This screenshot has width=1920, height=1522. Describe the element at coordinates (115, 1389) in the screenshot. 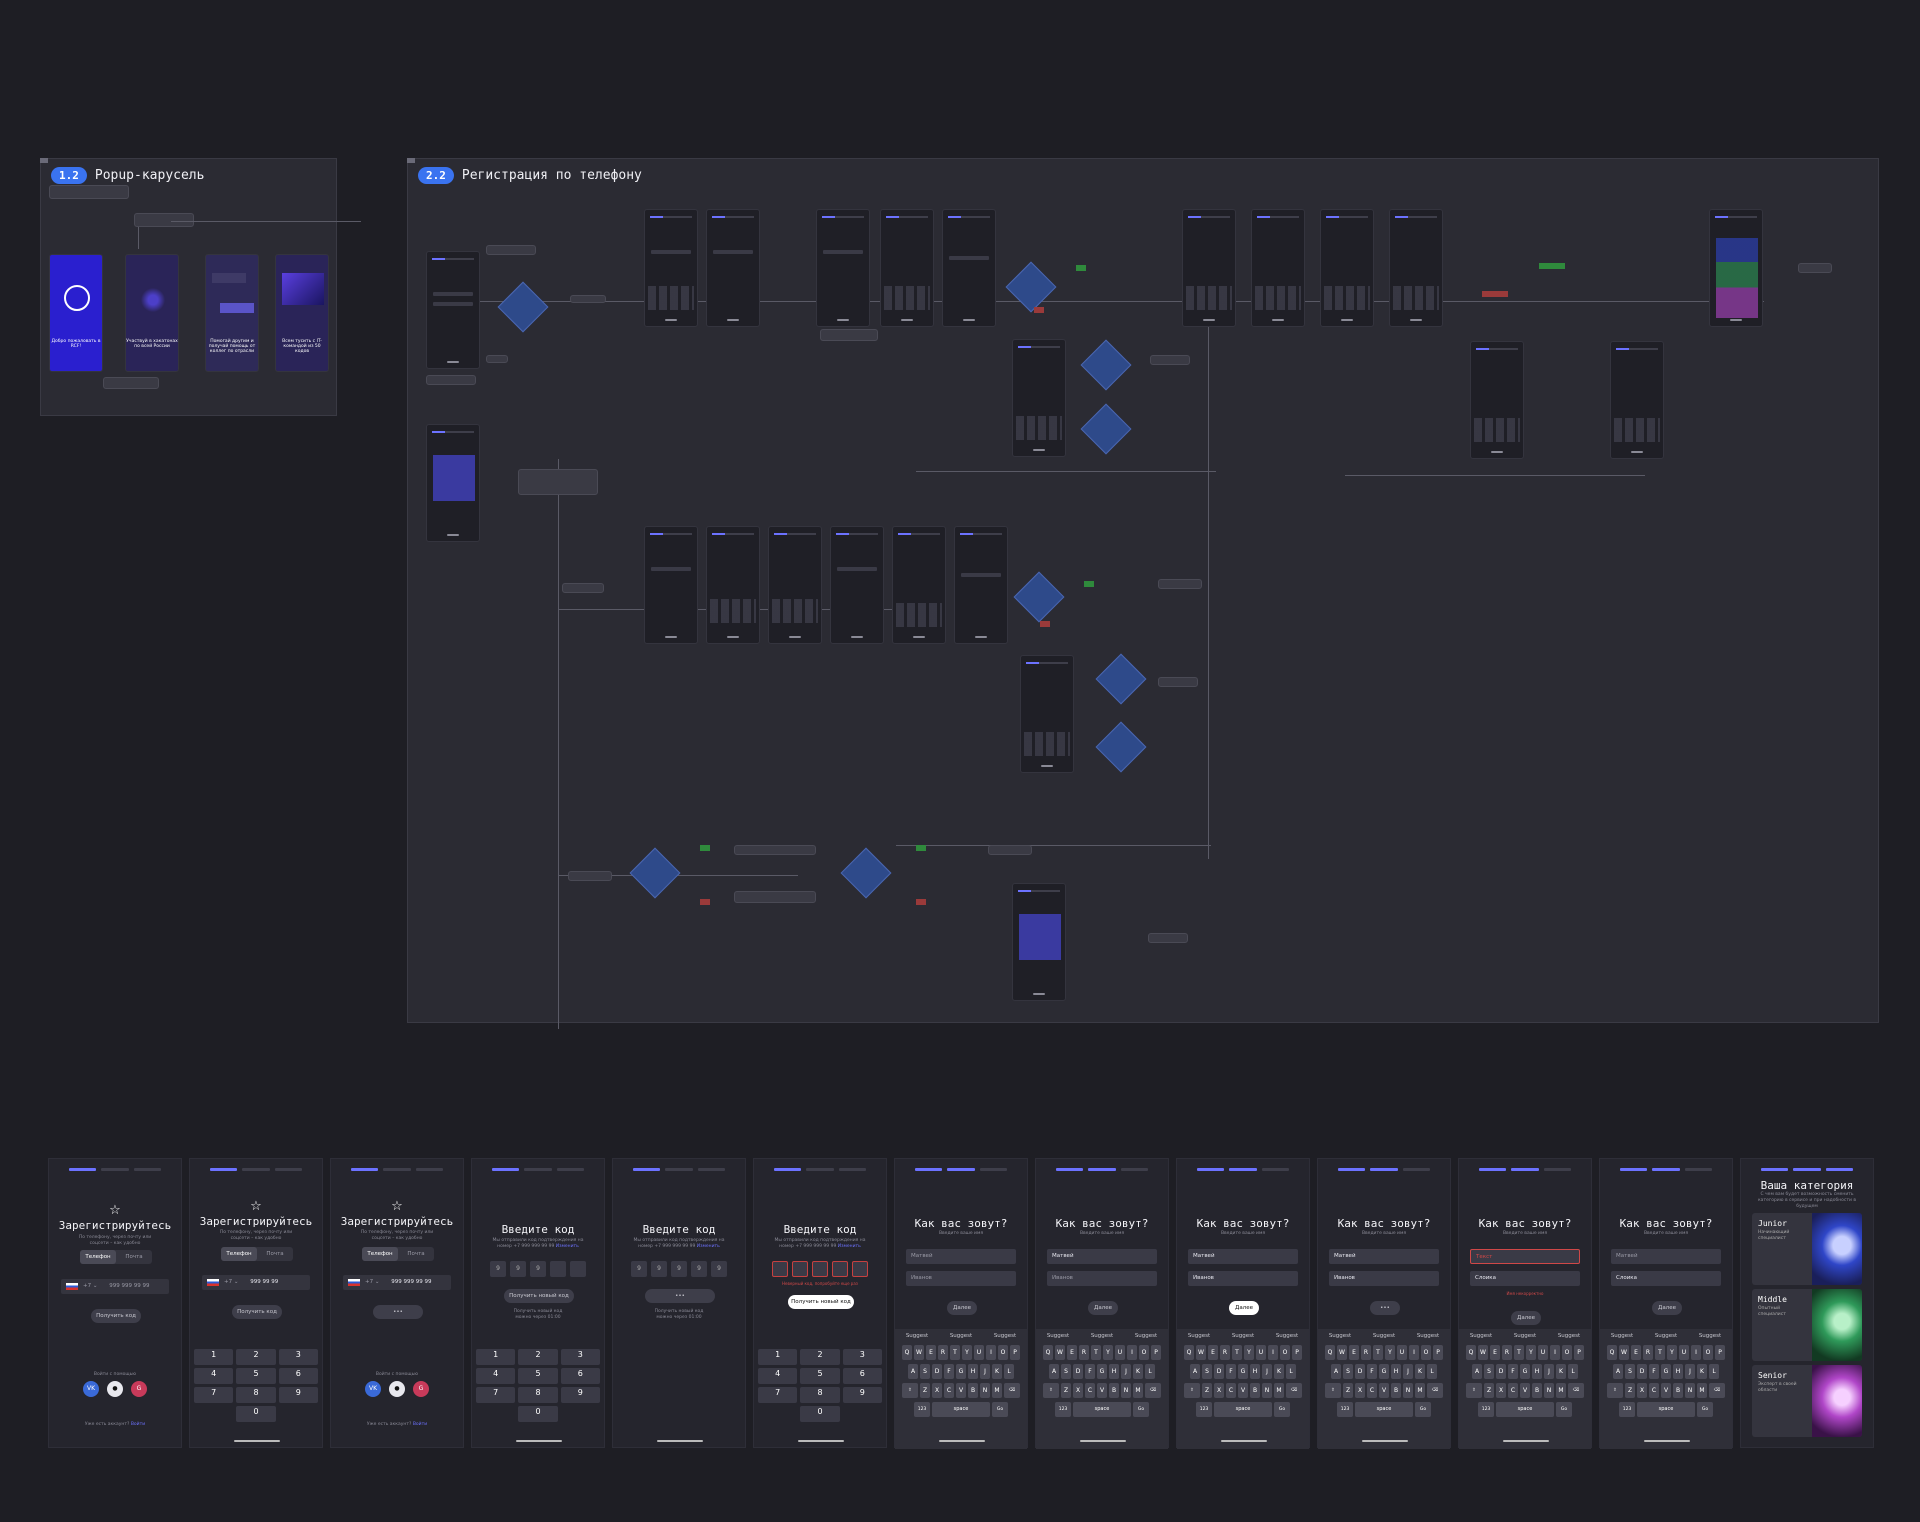

I see `apple-icon: ●` at that location.